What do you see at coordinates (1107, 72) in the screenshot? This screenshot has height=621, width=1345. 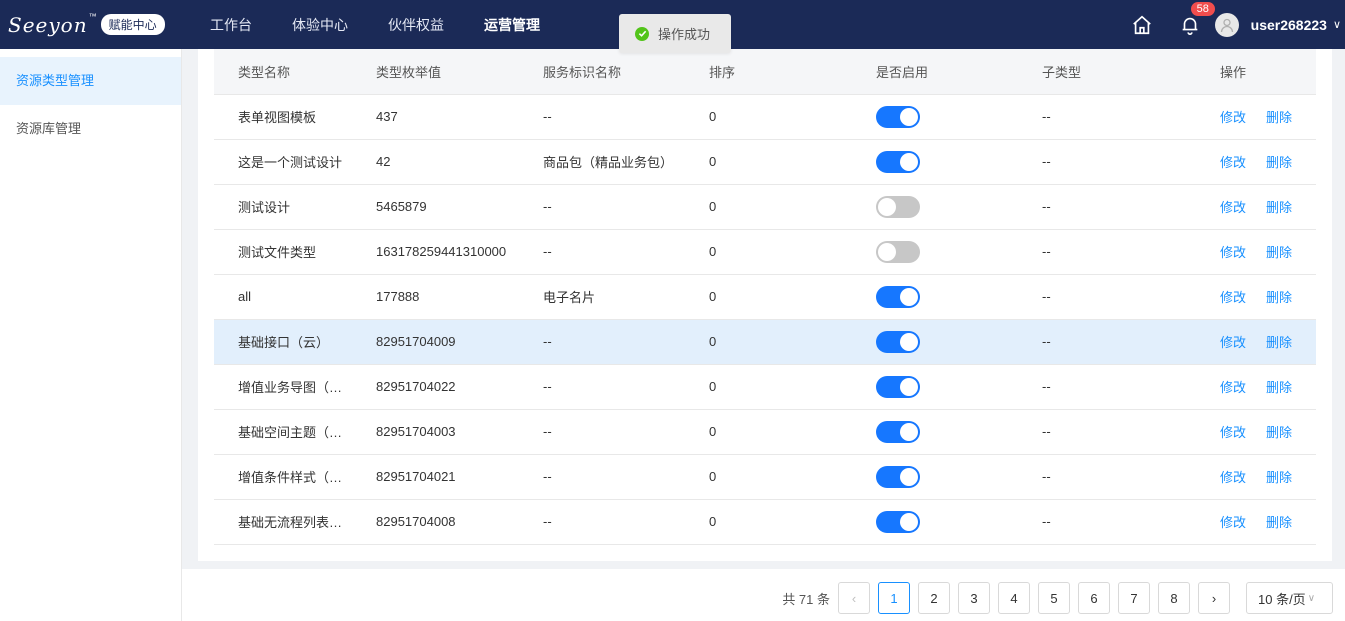 I see `column-header-subtype: 子类型` at bounding box center [1107, 72].